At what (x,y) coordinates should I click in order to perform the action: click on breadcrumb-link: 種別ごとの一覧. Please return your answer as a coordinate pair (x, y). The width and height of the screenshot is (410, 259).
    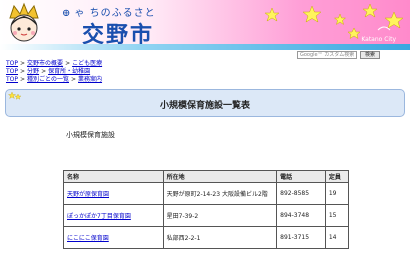
    Looking at the image, I should click on (48, 79).